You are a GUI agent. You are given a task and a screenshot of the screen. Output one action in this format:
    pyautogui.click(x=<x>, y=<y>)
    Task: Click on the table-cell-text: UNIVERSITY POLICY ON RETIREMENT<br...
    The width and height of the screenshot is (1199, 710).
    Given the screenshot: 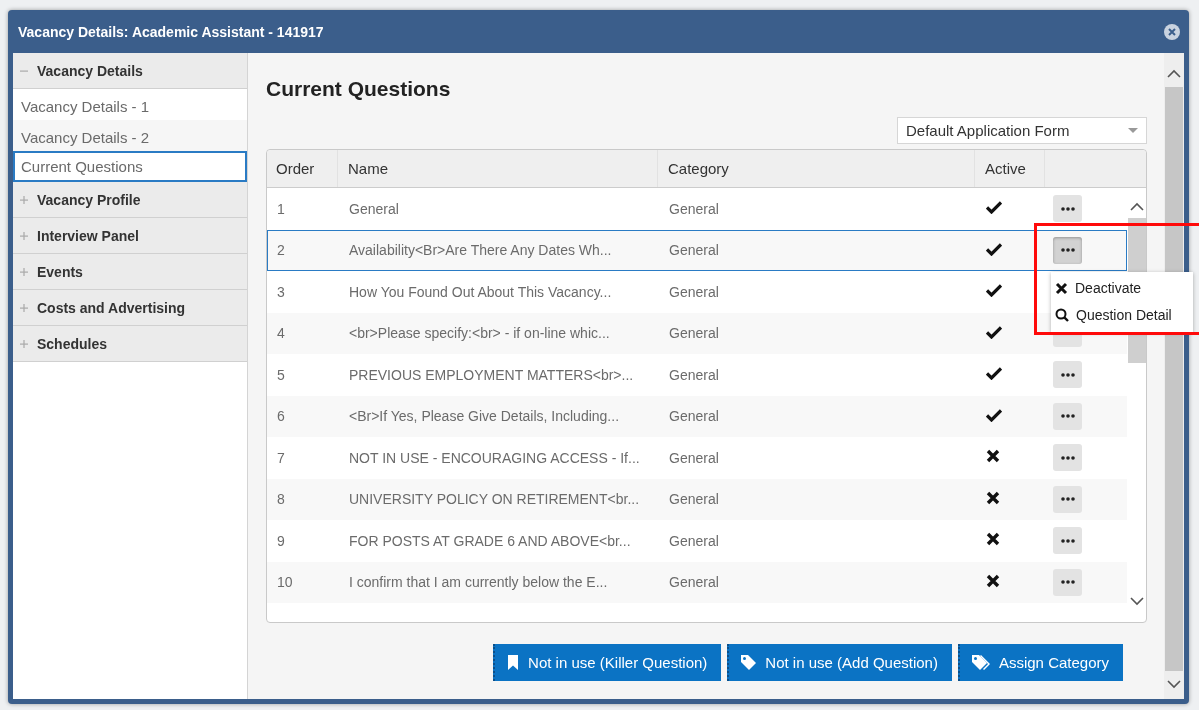 What is the action you would take?
    pyautogui.click(x=494, y=499)
    